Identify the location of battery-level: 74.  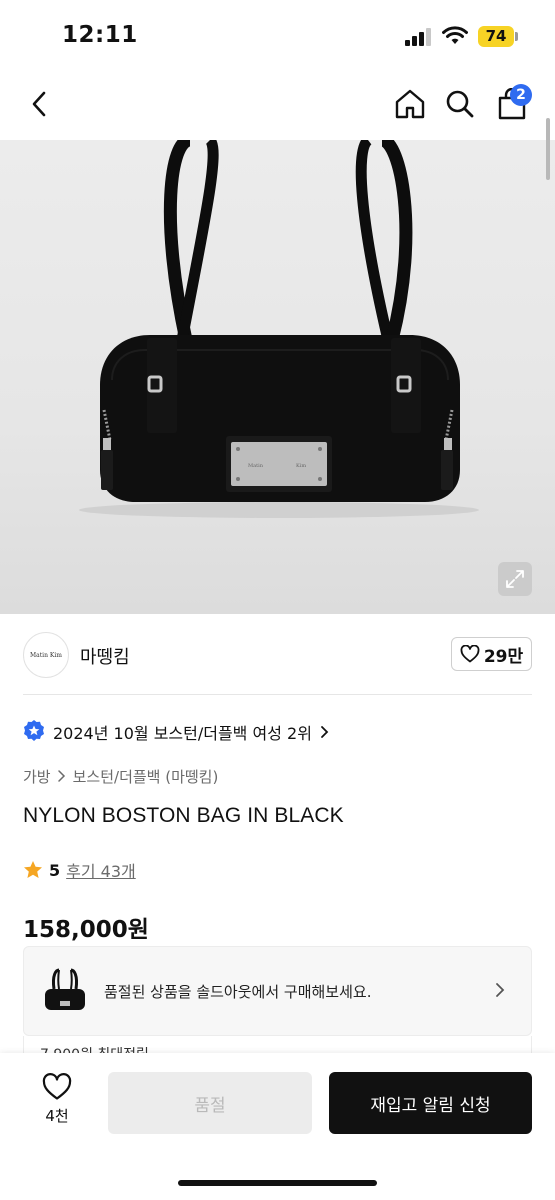
(496, 36).